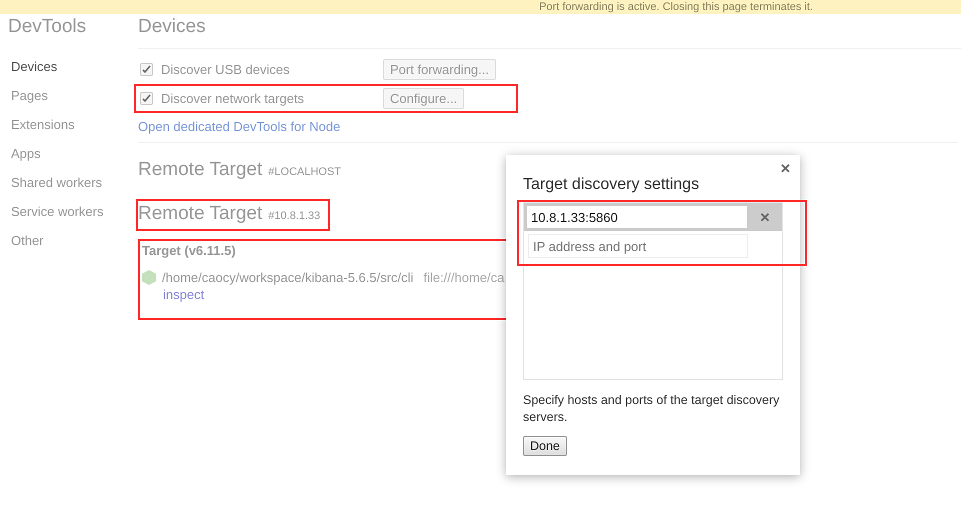 This screenshot has height=511, width=961. I want to click on target-url: file:///home/ca, so click(463, 277).